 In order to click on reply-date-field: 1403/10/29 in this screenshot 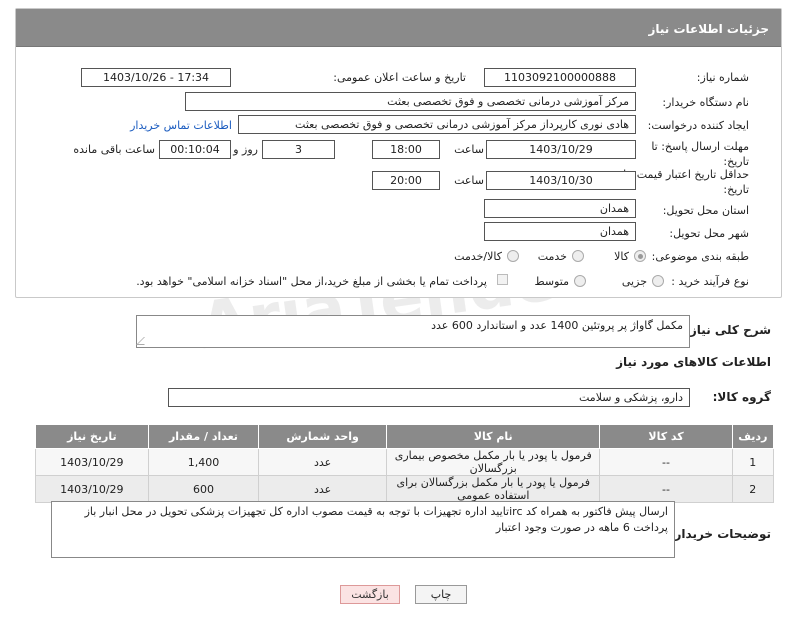, I will do `click(561, 149)`.